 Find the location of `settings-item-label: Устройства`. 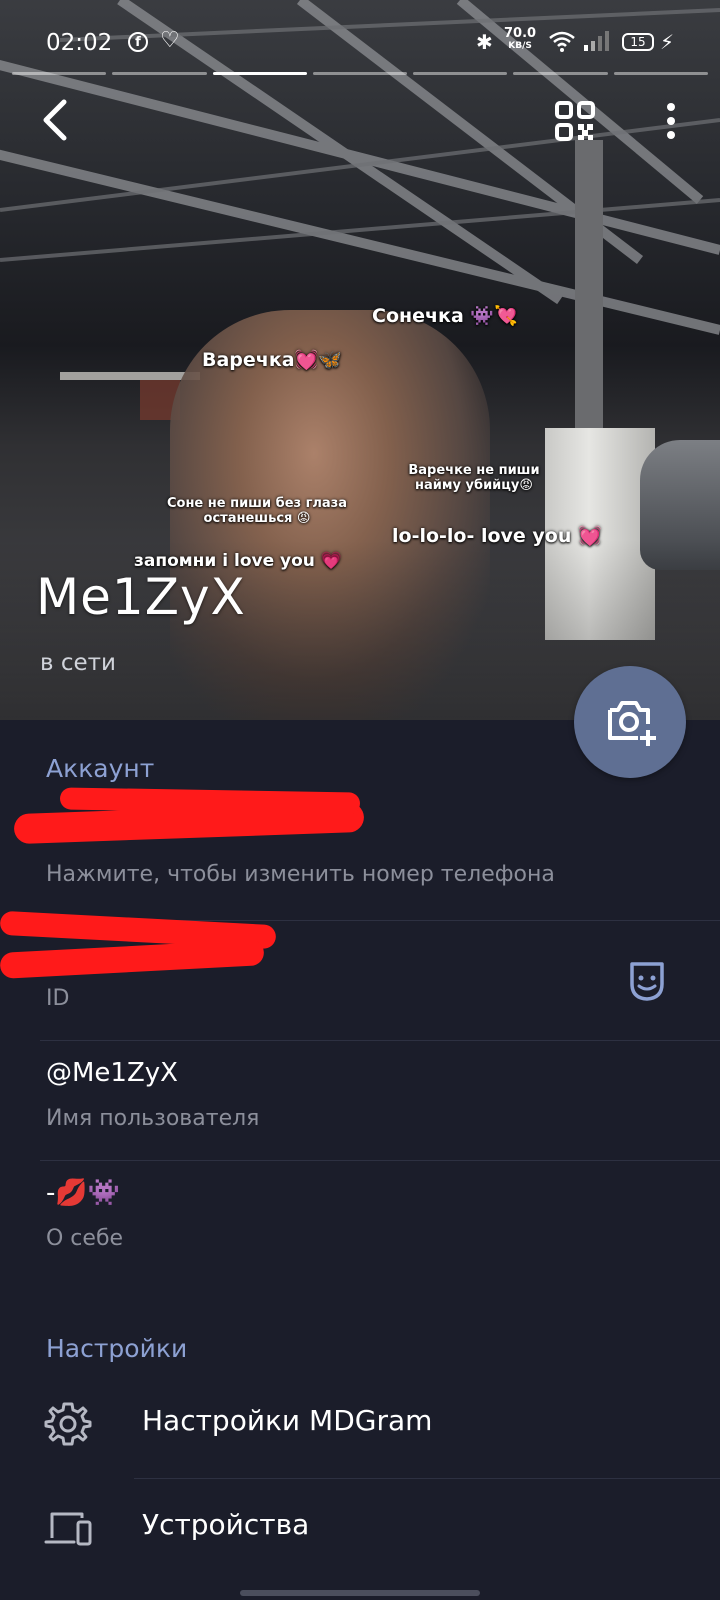

settings-item-label: Устройства is located at coordinates (226, 1524).